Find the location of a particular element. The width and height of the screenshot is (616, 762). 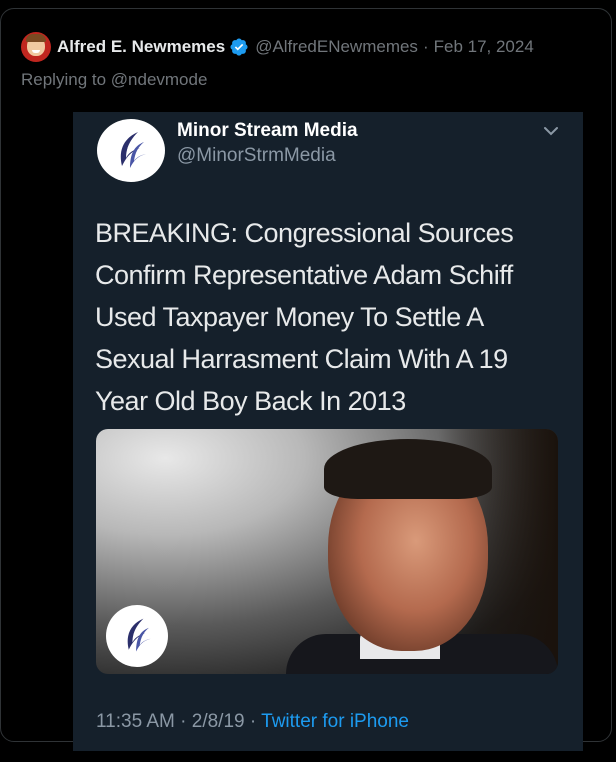

embedded-account-handle: @MinorStrmMedia is located at coordinates (256, 155).